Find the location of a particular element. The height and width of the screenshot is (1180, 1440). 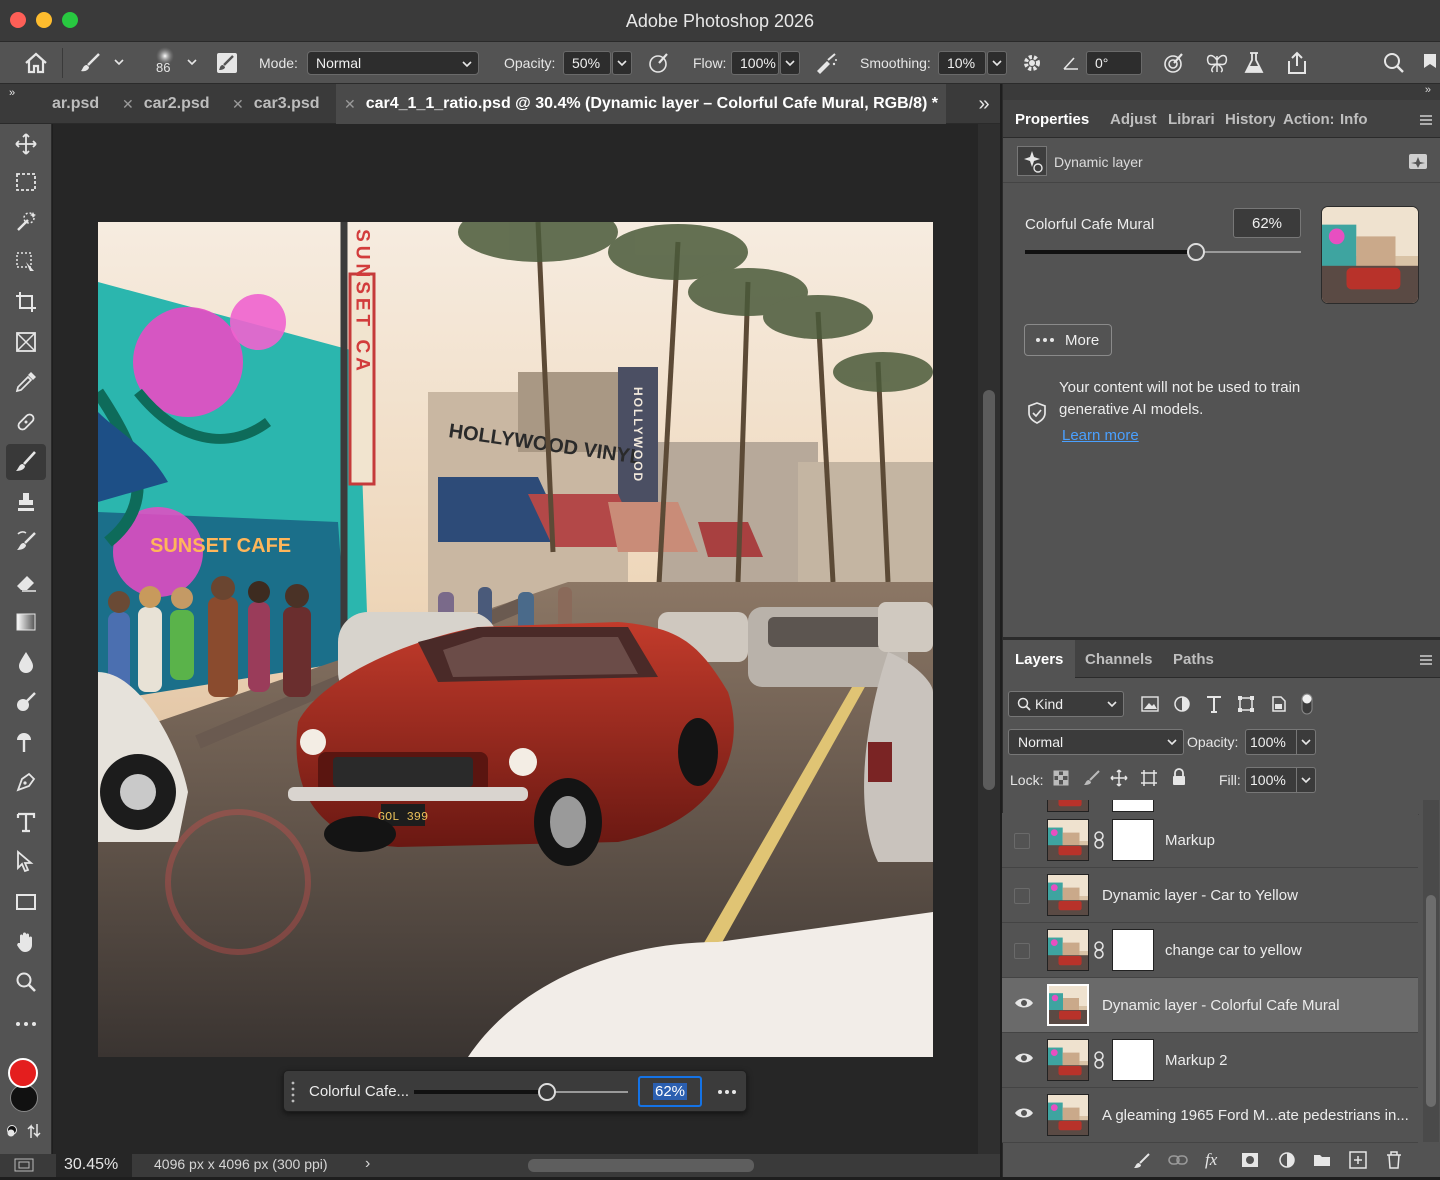

default-colors-icon is located at coordinates (12, 1131).